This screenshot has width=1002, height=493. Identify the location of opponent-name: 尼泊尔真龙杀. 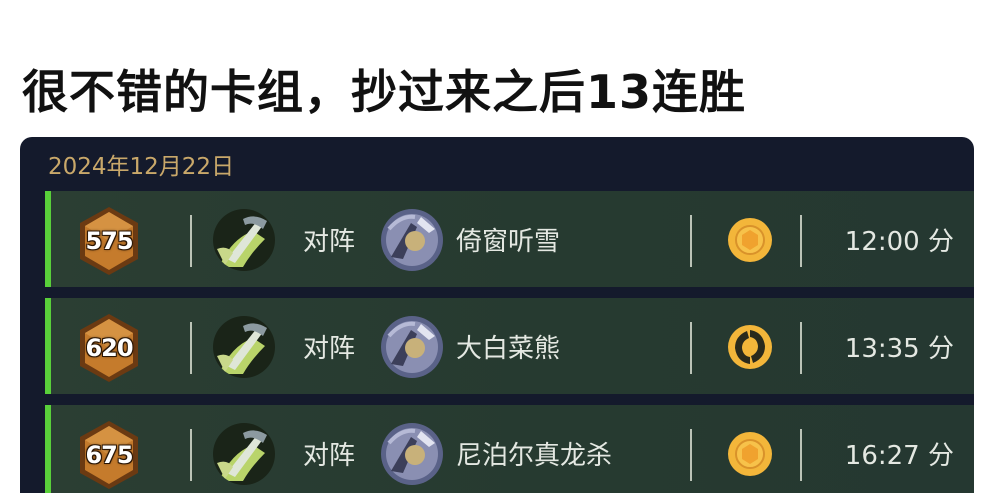
(534, 456).